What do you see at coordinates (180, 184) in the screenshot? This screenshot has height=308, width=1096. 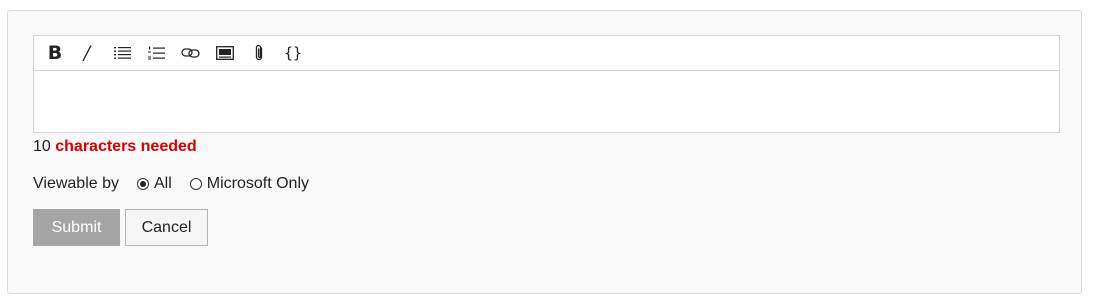 I see `visibility-selector: Viewable by All Microsoft Only` at bounding box center [180, 184].